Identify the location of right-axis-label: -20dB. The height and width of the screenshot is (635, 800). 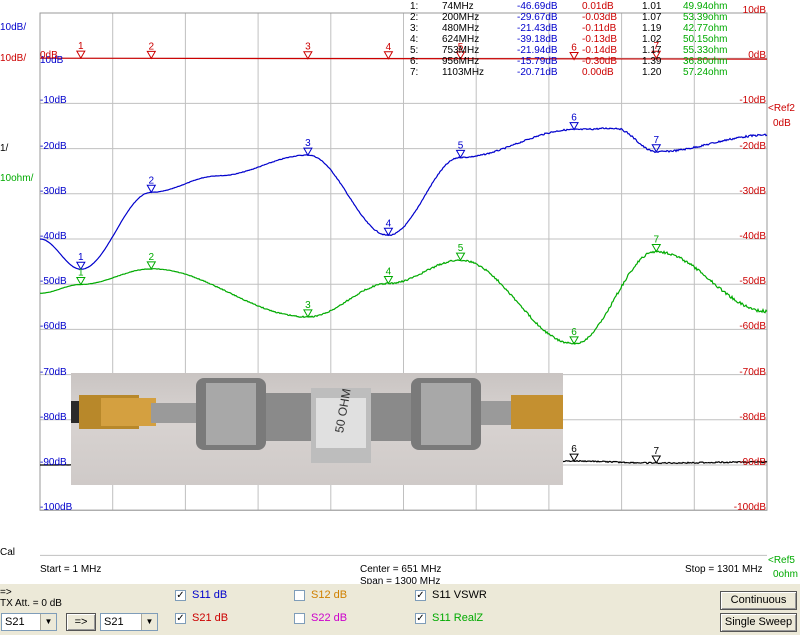
(752, 146).